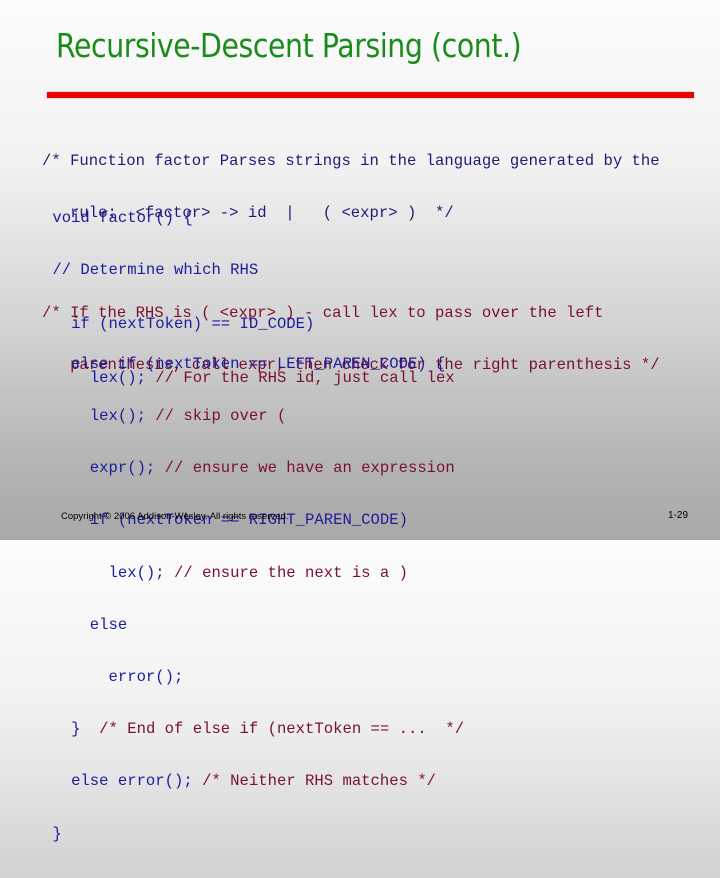 This screenshot has height=878, width=720. What do you see at coordinates (253, 677) in the screenshot?
I see `code-line: error();` at bounding box center [253, 677].